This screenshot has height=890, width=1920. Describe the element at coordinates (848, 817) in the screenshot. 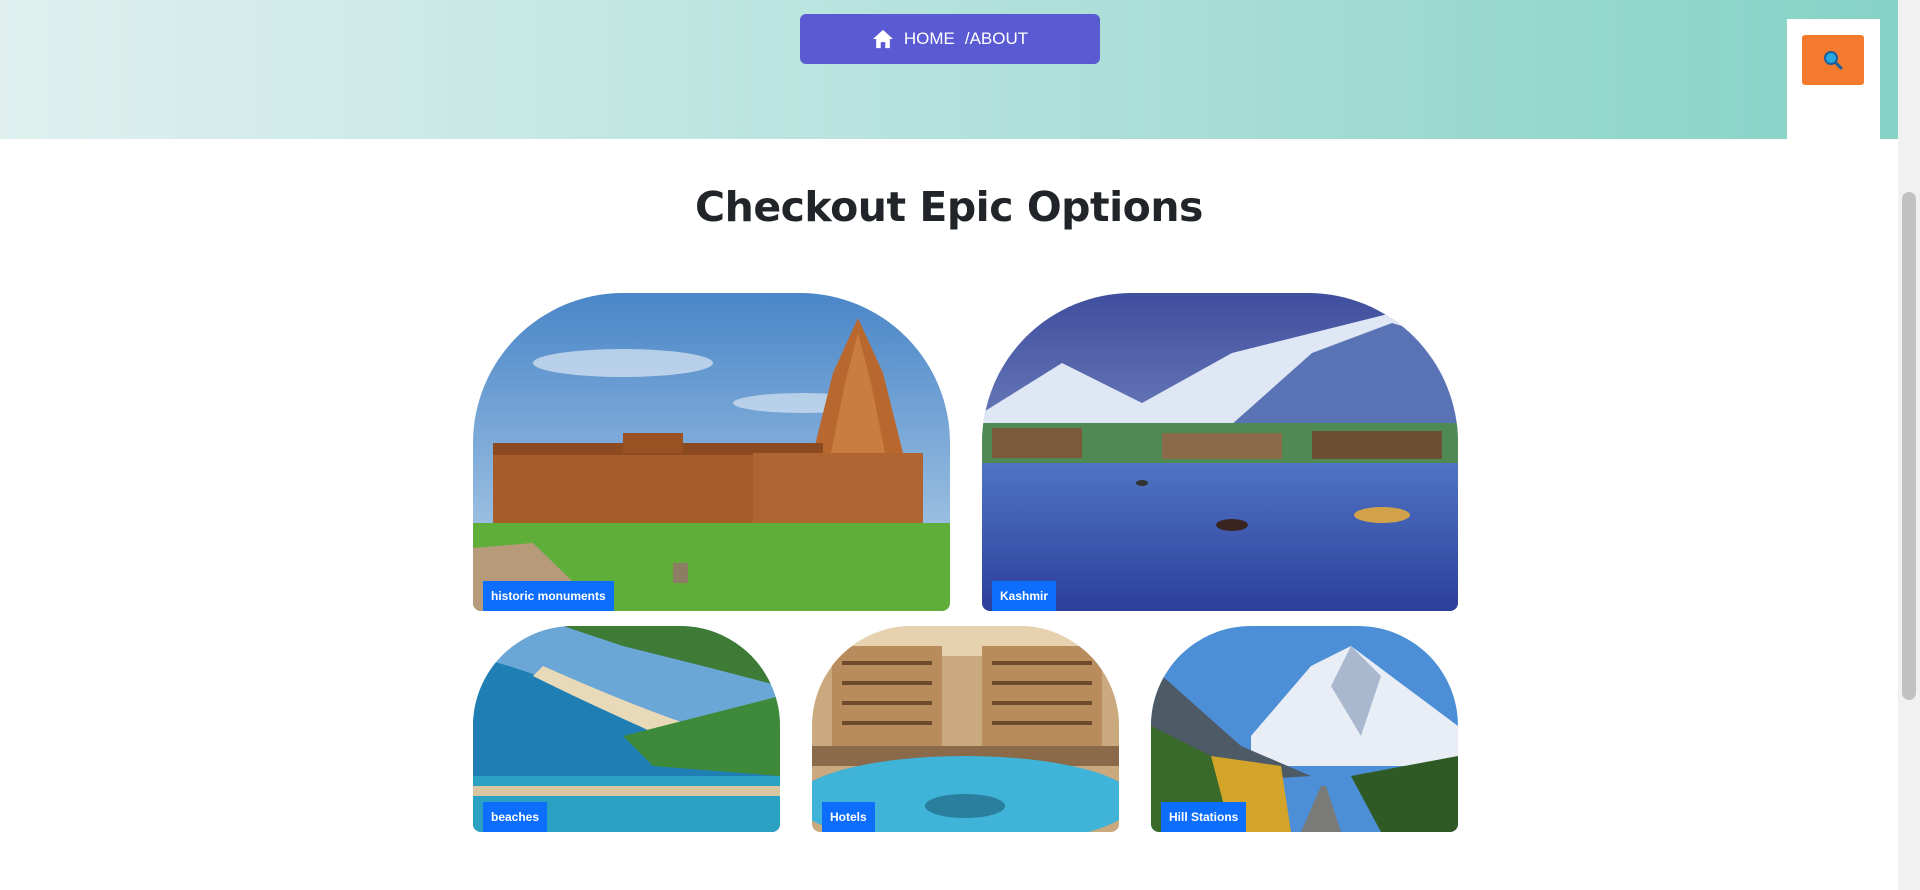

I see `card-label: Hotels` at that location.